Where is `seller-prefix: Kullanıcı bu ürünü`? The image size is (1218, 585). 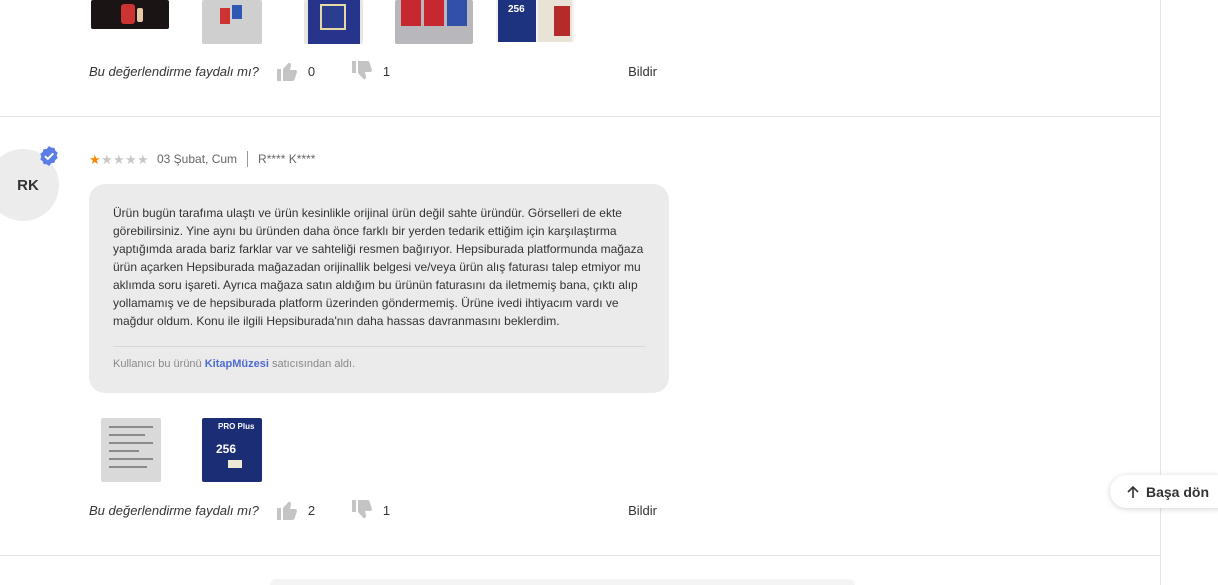
seller-prefix: Kullanıcı bu ürünü is located at coordinates (159, 364).